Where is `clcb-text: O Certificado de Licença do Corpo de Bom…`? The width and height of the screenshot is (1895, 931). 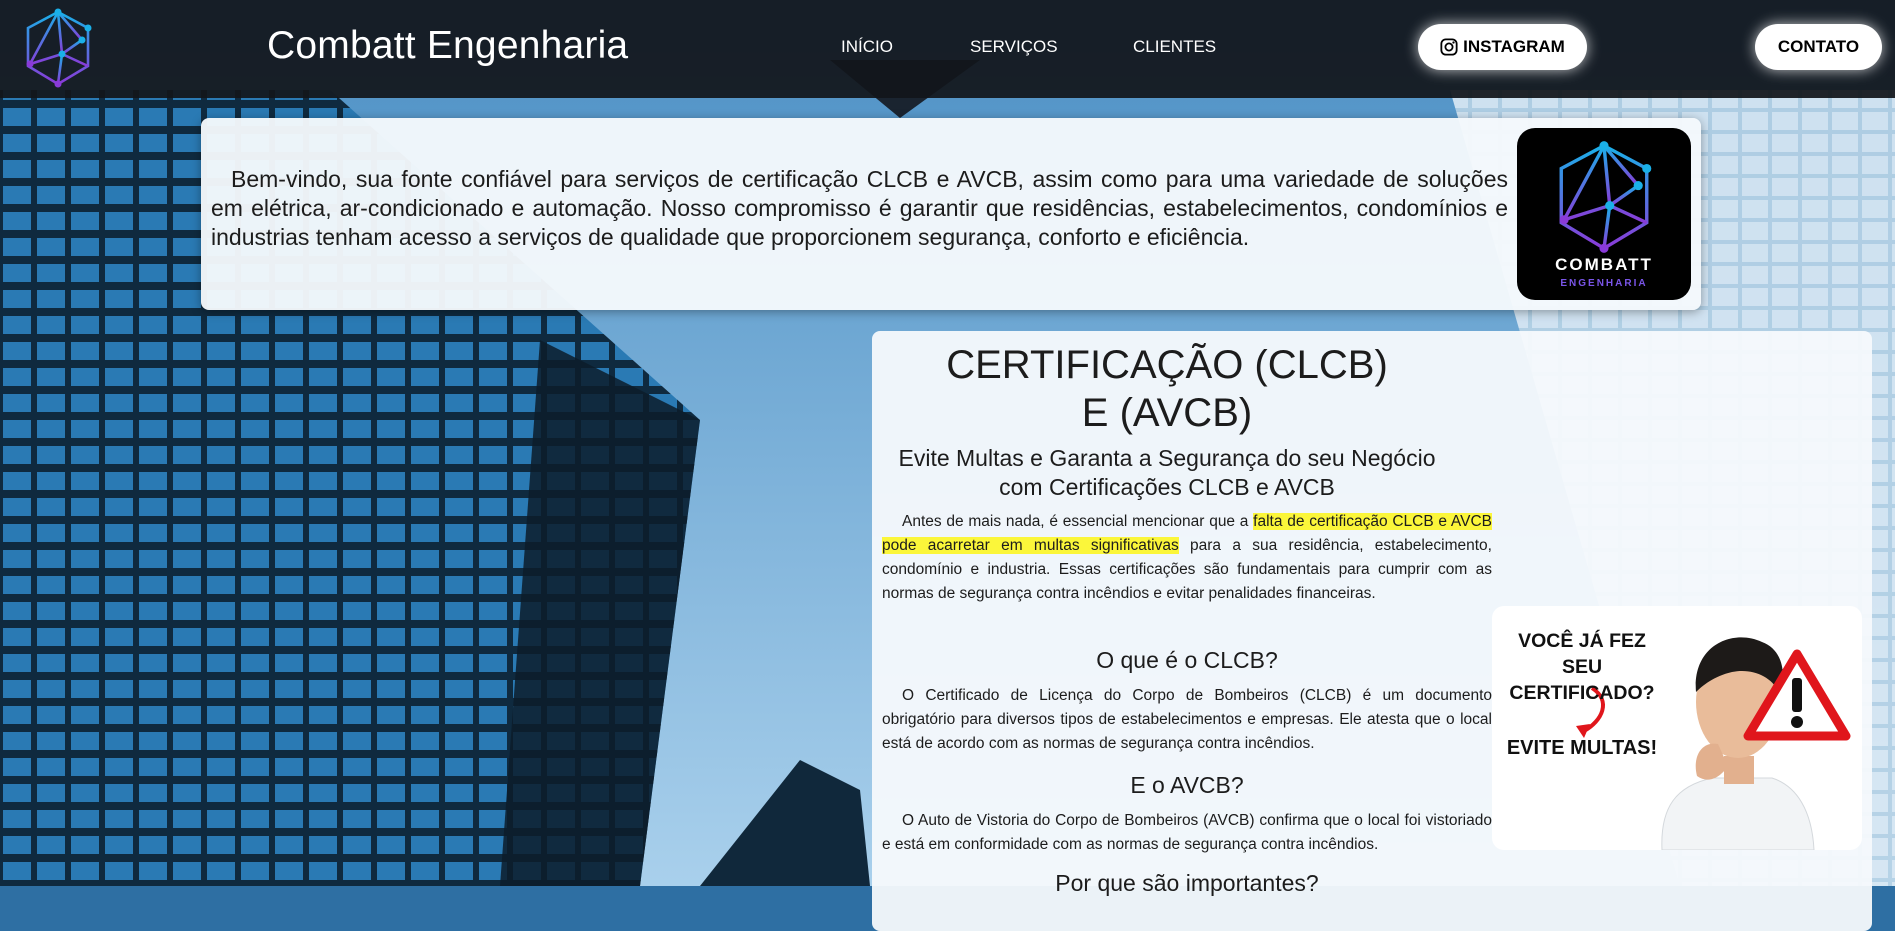 clcb-text: O Certificado de Licença do Corpo de Bom… is located at coordinates (1187, 719).